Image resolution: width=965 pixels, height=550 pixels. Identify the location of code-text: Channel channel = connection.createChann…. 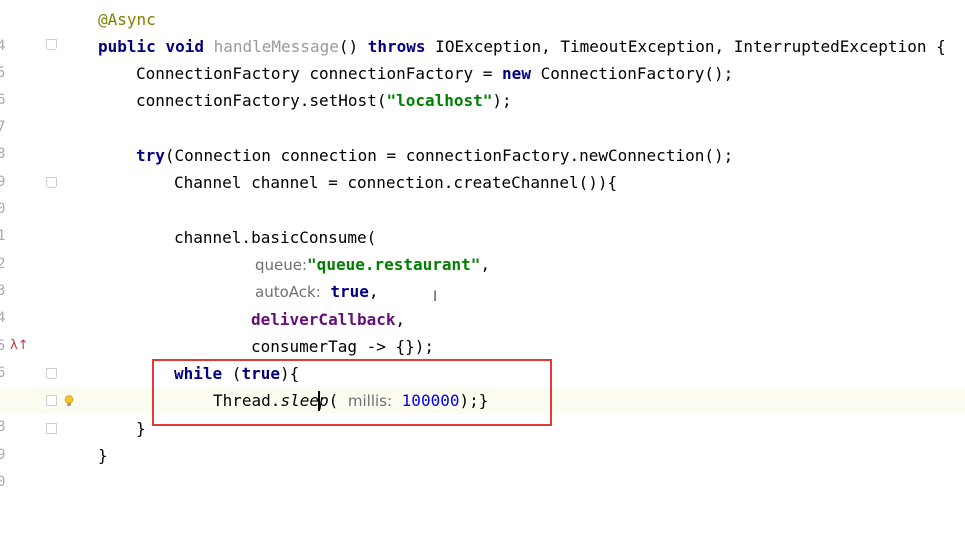
(396, 182).